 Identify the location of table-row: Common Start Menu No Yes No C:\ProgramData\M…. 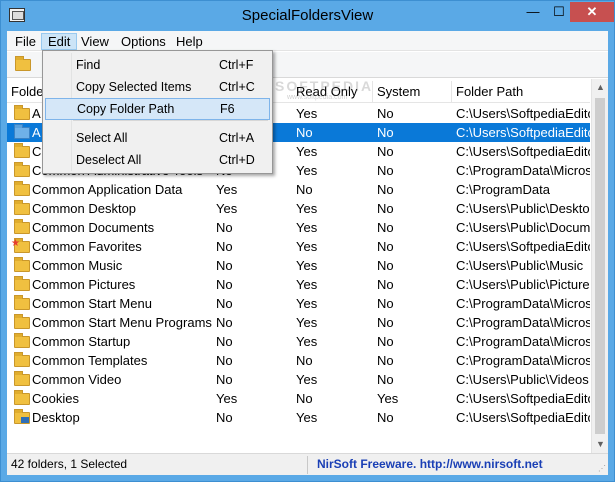
(298, 303).